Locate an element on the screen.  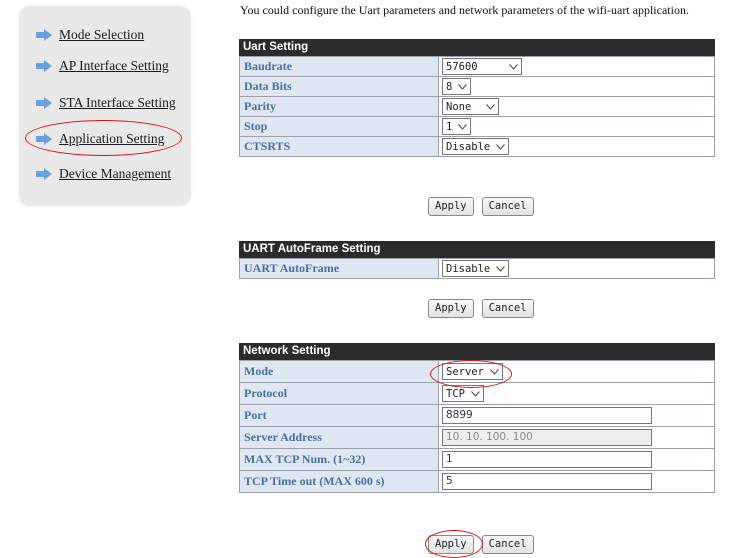
sidebar-item-ap-interface: AP Interface Setting is located at coordinates (102, 66).